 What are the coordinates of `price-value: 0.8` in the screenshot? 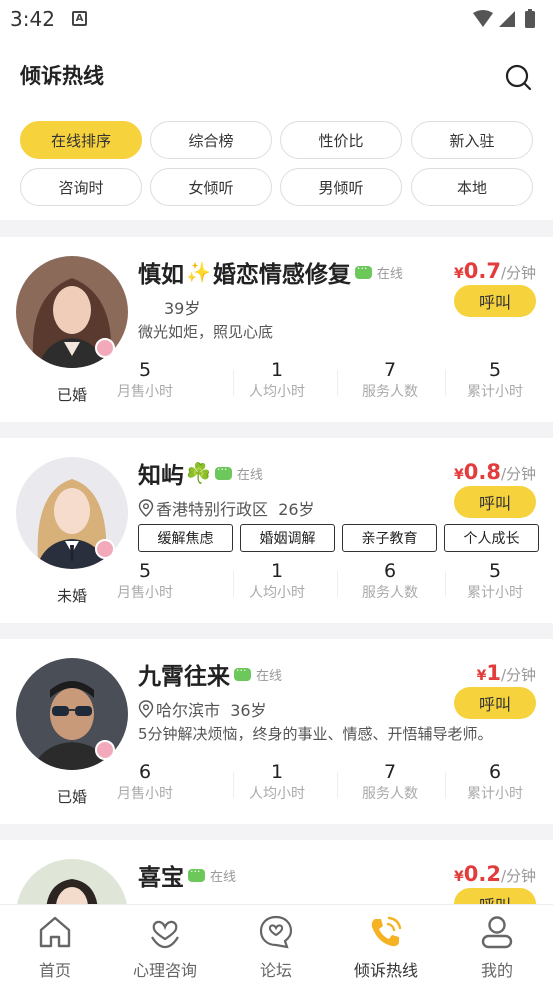 It's located at (482, 472).